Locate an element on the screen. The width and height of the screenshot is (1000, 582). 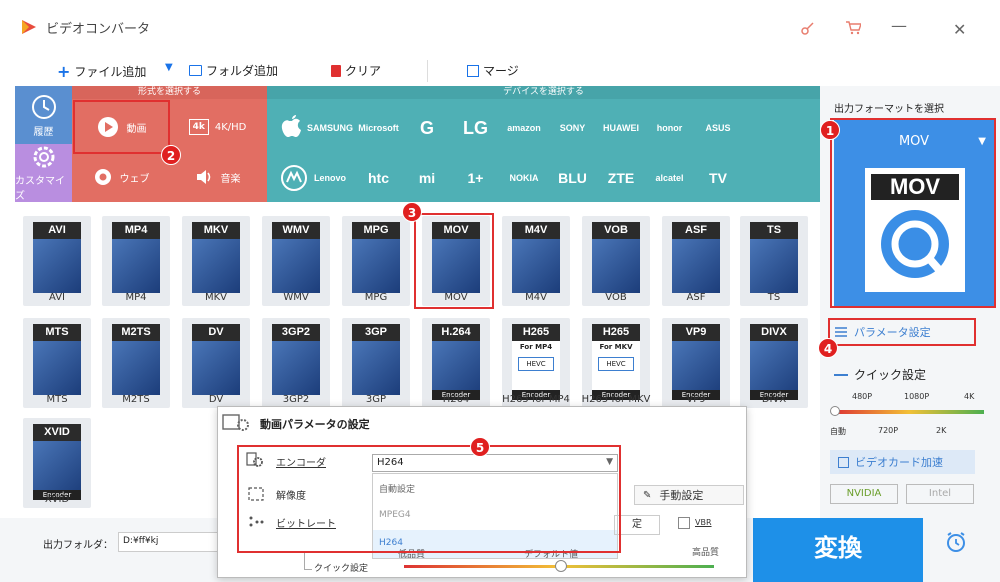
brand-amazon-icon: amazon is located at coordinates (524, 128).